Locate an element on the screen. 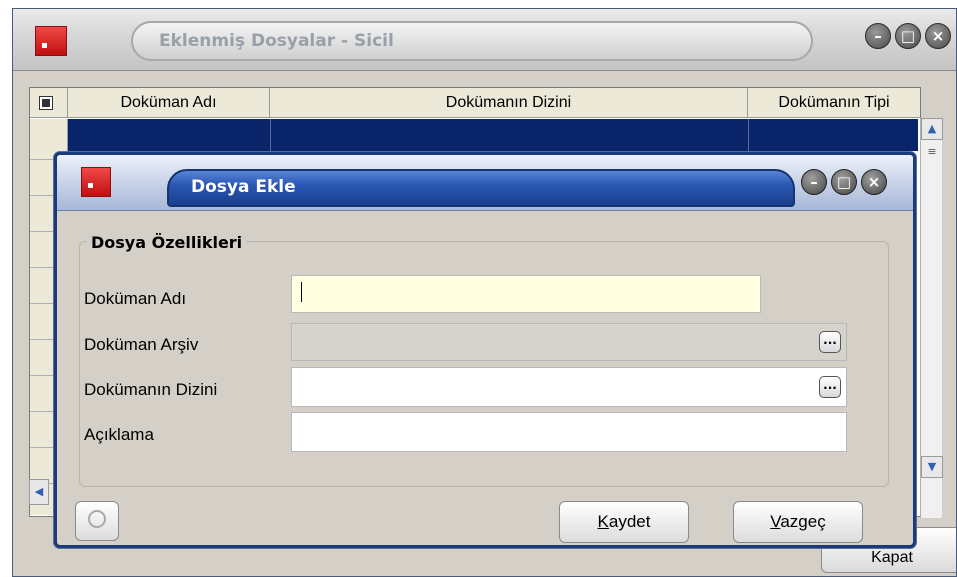 This screenshot has height=577, width=957. help-button is located at coordinates (97, 521).